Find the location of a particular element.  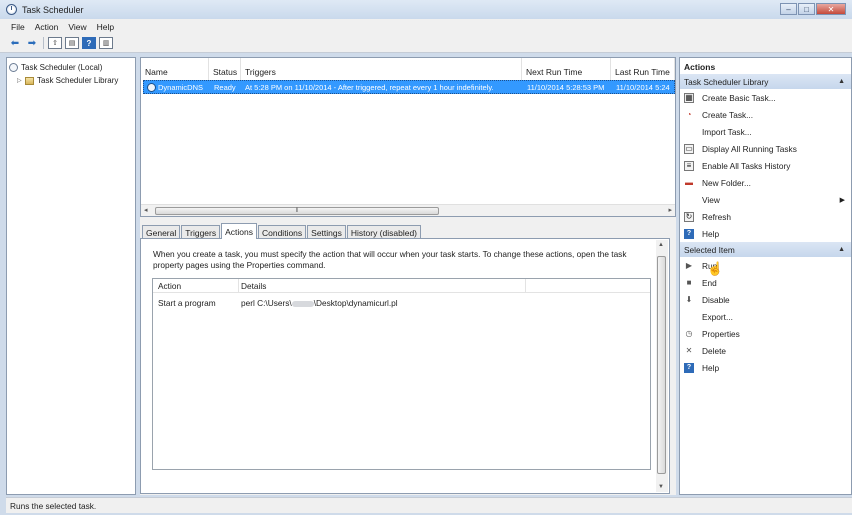

section-title: Selected Item is located at coordinates (709, 249).